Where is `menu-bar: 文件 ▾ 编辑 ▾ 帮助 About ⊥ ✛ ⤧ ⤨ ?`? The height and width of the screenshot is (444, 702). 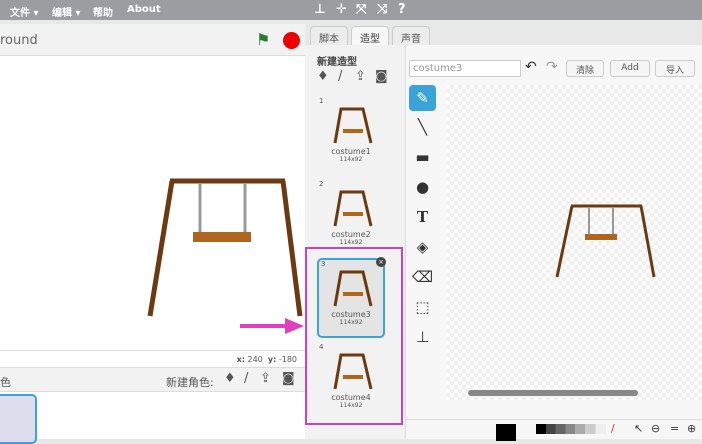
menu-bar: 文件 ▾ 编辑 ▾ 帮助 About ⊥ ✛ ⤧ ⤨ ? is located at coordinates (351, 10).